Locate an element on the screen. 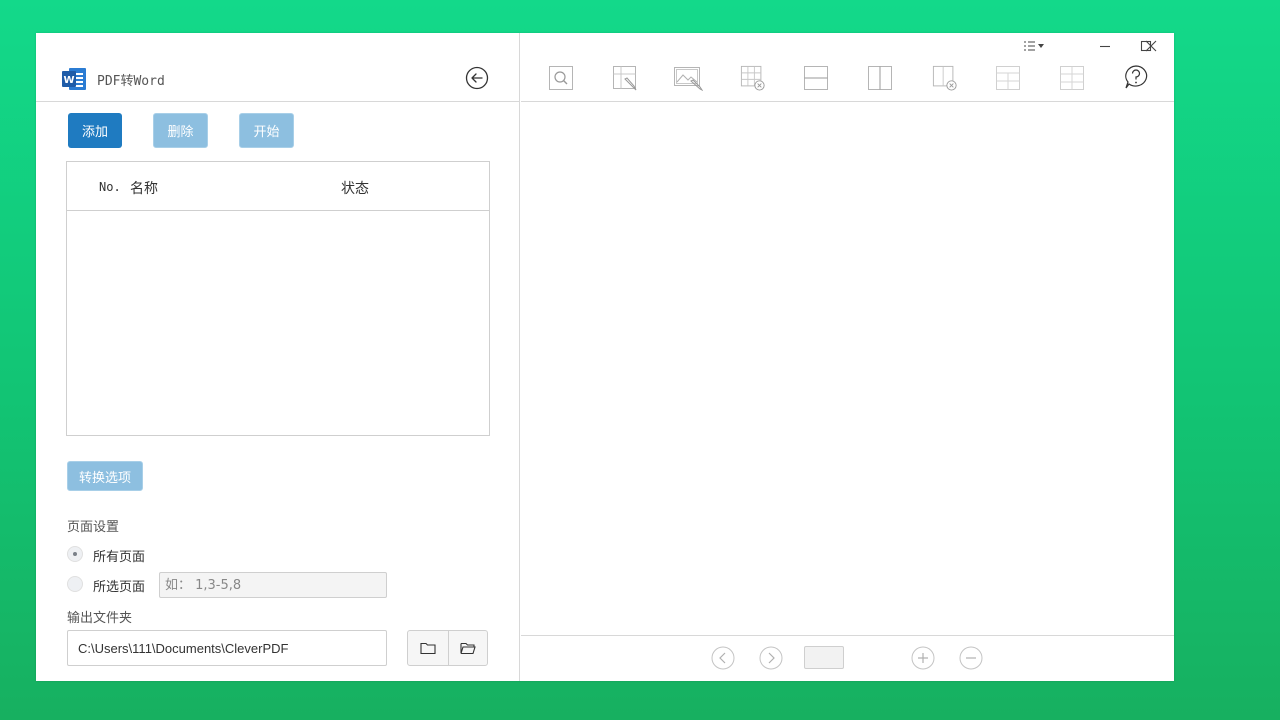 The width and height of the screenshot is (1280, 720). menu-icon is located at coordinates (1034, 46).